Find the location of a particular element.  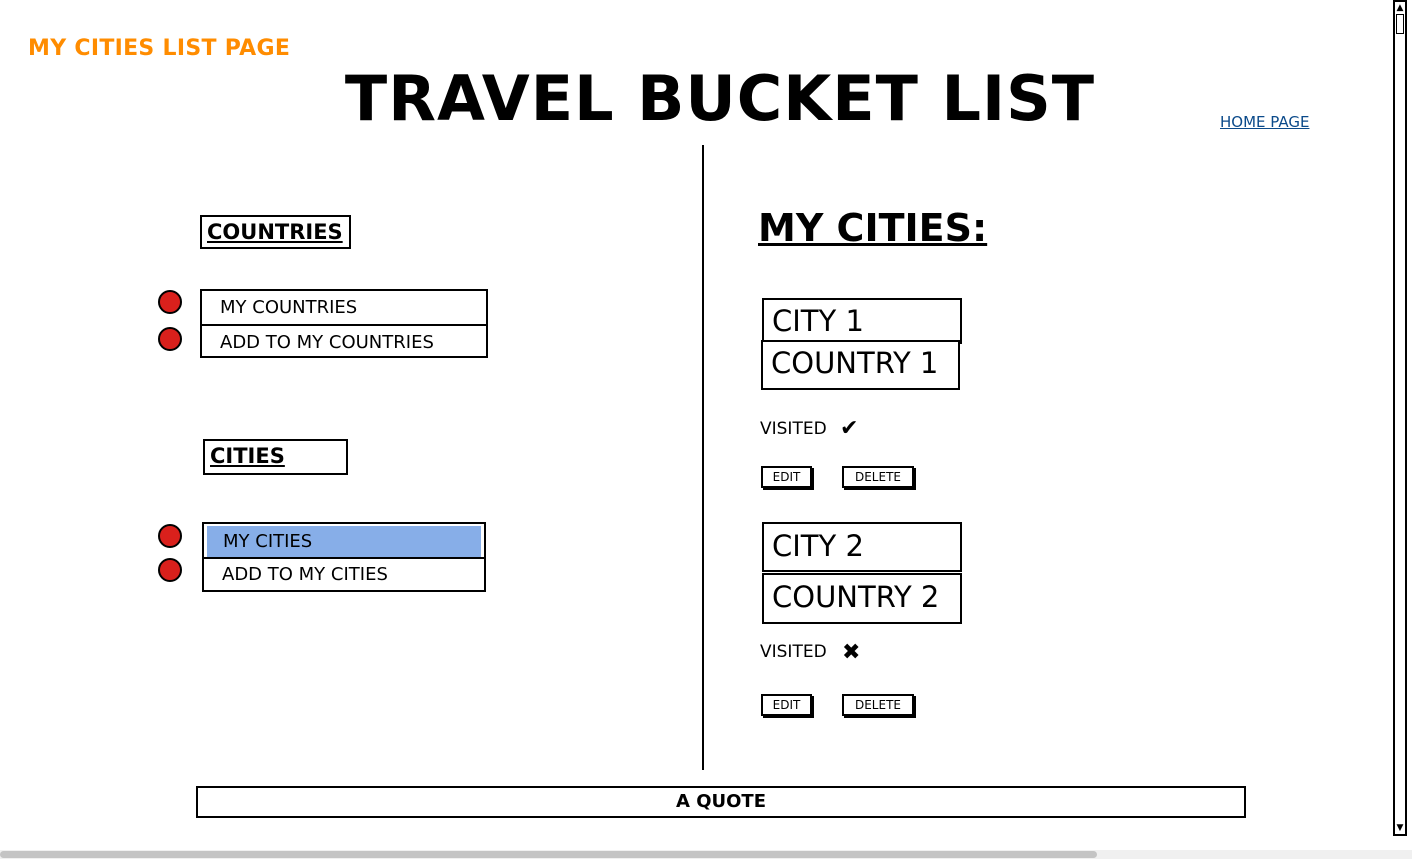

page-title: TRAVEL BUCKET LIST is located at coordinates (720, 98).